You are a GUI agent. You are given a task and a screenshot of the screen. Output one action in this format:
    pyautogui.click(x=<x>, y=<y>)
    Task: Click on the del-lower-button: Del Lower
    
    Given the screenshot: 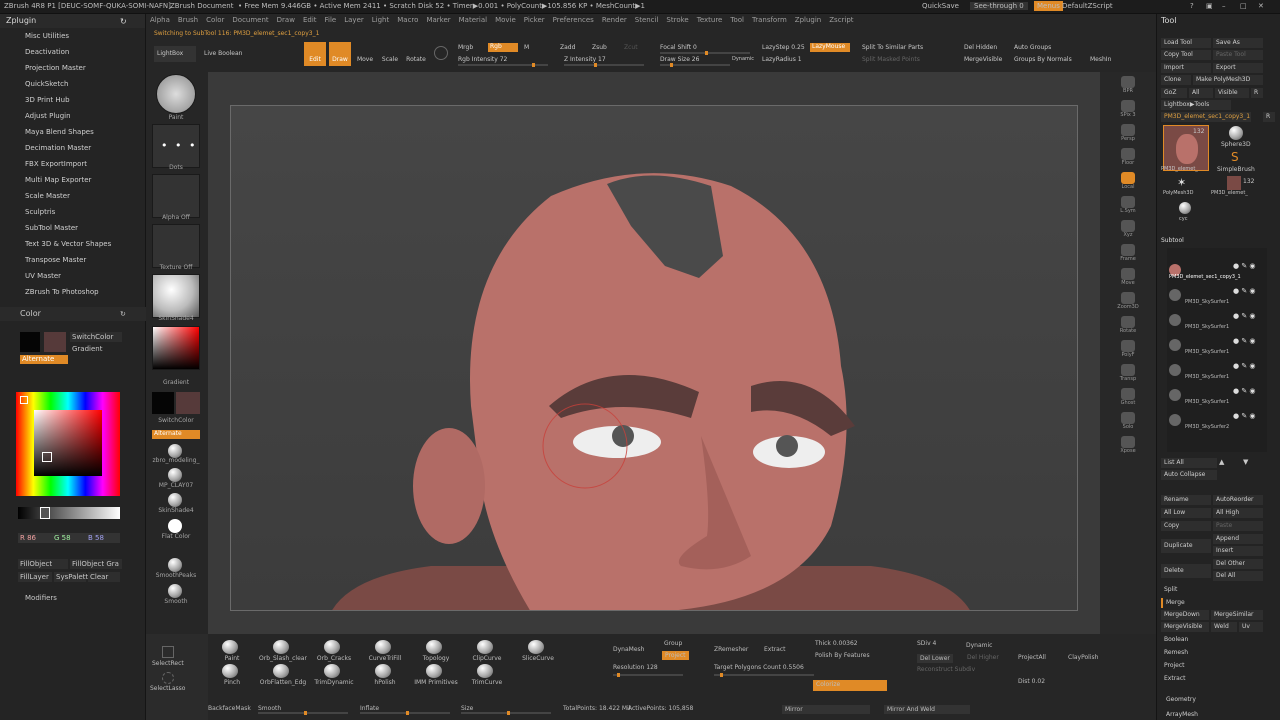 What is the action you would take?
    pyautogui.click(x=935, y=658)
    